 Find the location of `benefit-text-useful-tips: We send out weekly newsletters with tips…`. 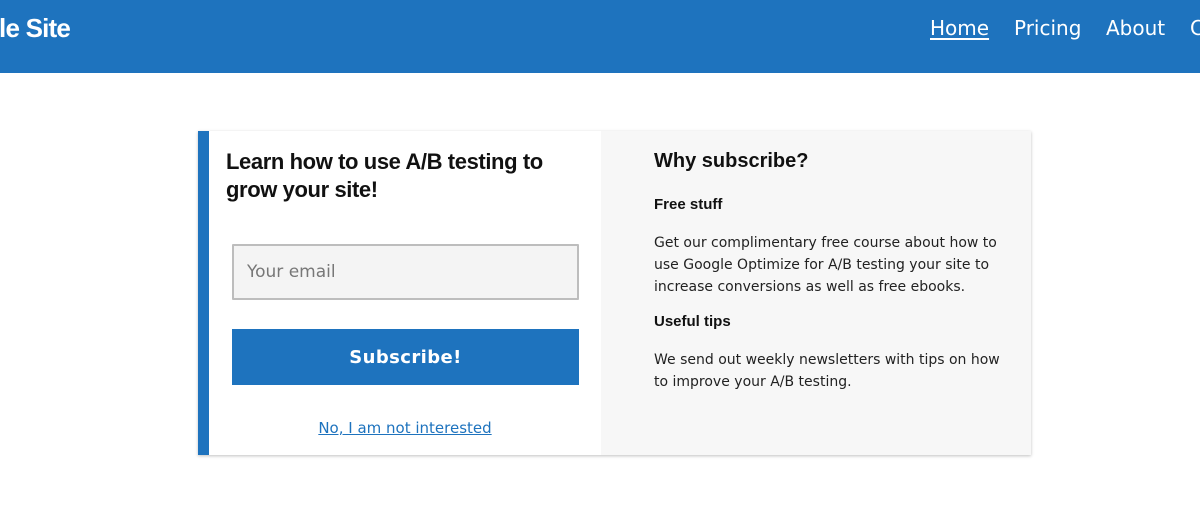

benefit-text-useful-tips: We send out weekly newsletters with tips… is located at coordinates (827, 371).